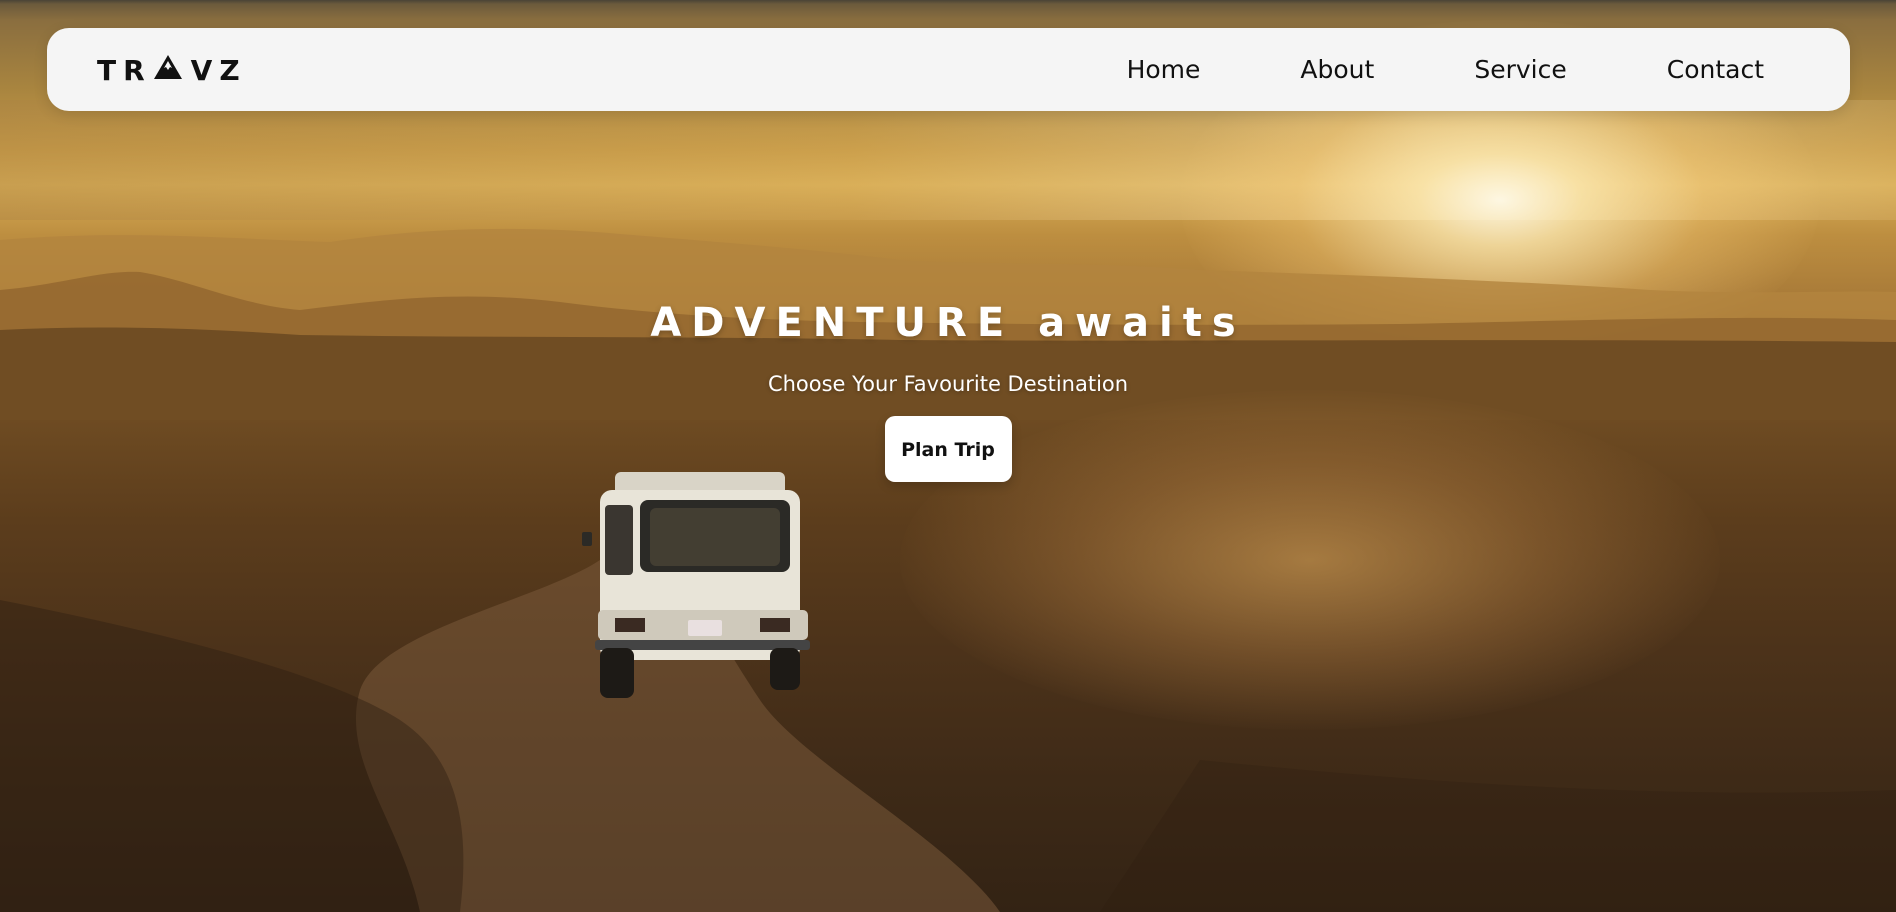  What do you see at coordinates (1715, 69) in the screenshot?
I see `nav-link-contact: Contact` at bounding box center [1715, 69].